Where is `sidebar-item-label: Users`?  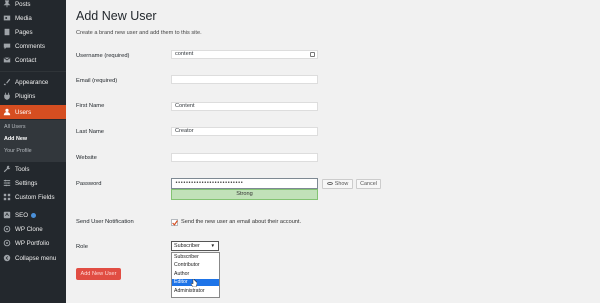
sidebar-item-label: Users is located at coordinates (23, 112).